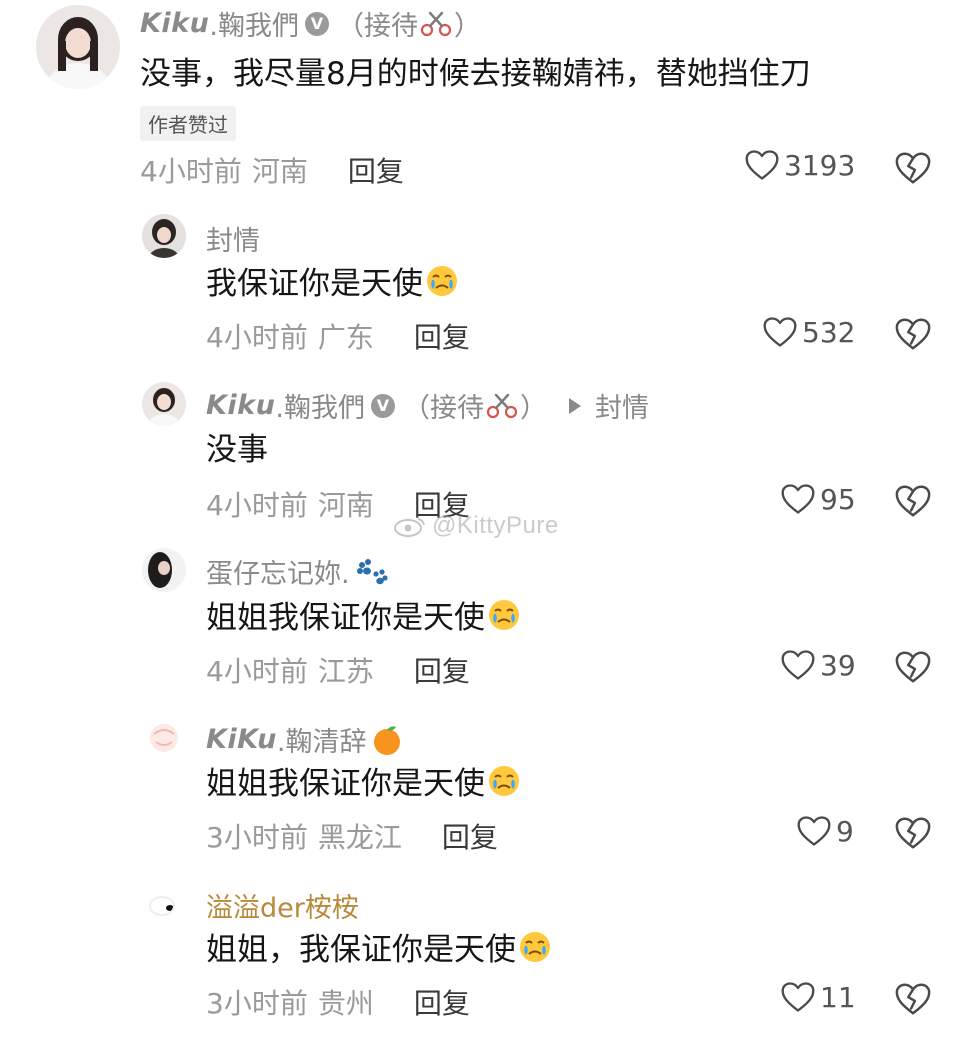  I want to click on username: Kiku .鞠我們 V （接待 ）, so click(310, 23).